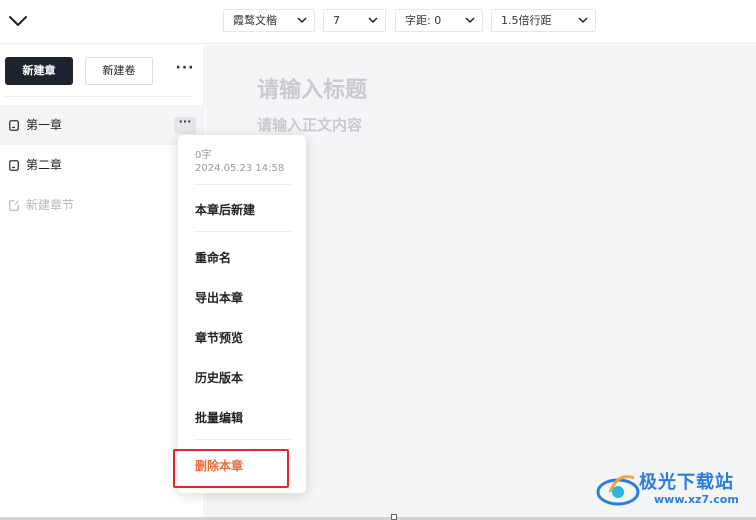 The height and width of the screenshot is (520, 756). Describe the element at coordinates (44, 165) in the screenshot. I see `chapter-label: 第二章` at that location.